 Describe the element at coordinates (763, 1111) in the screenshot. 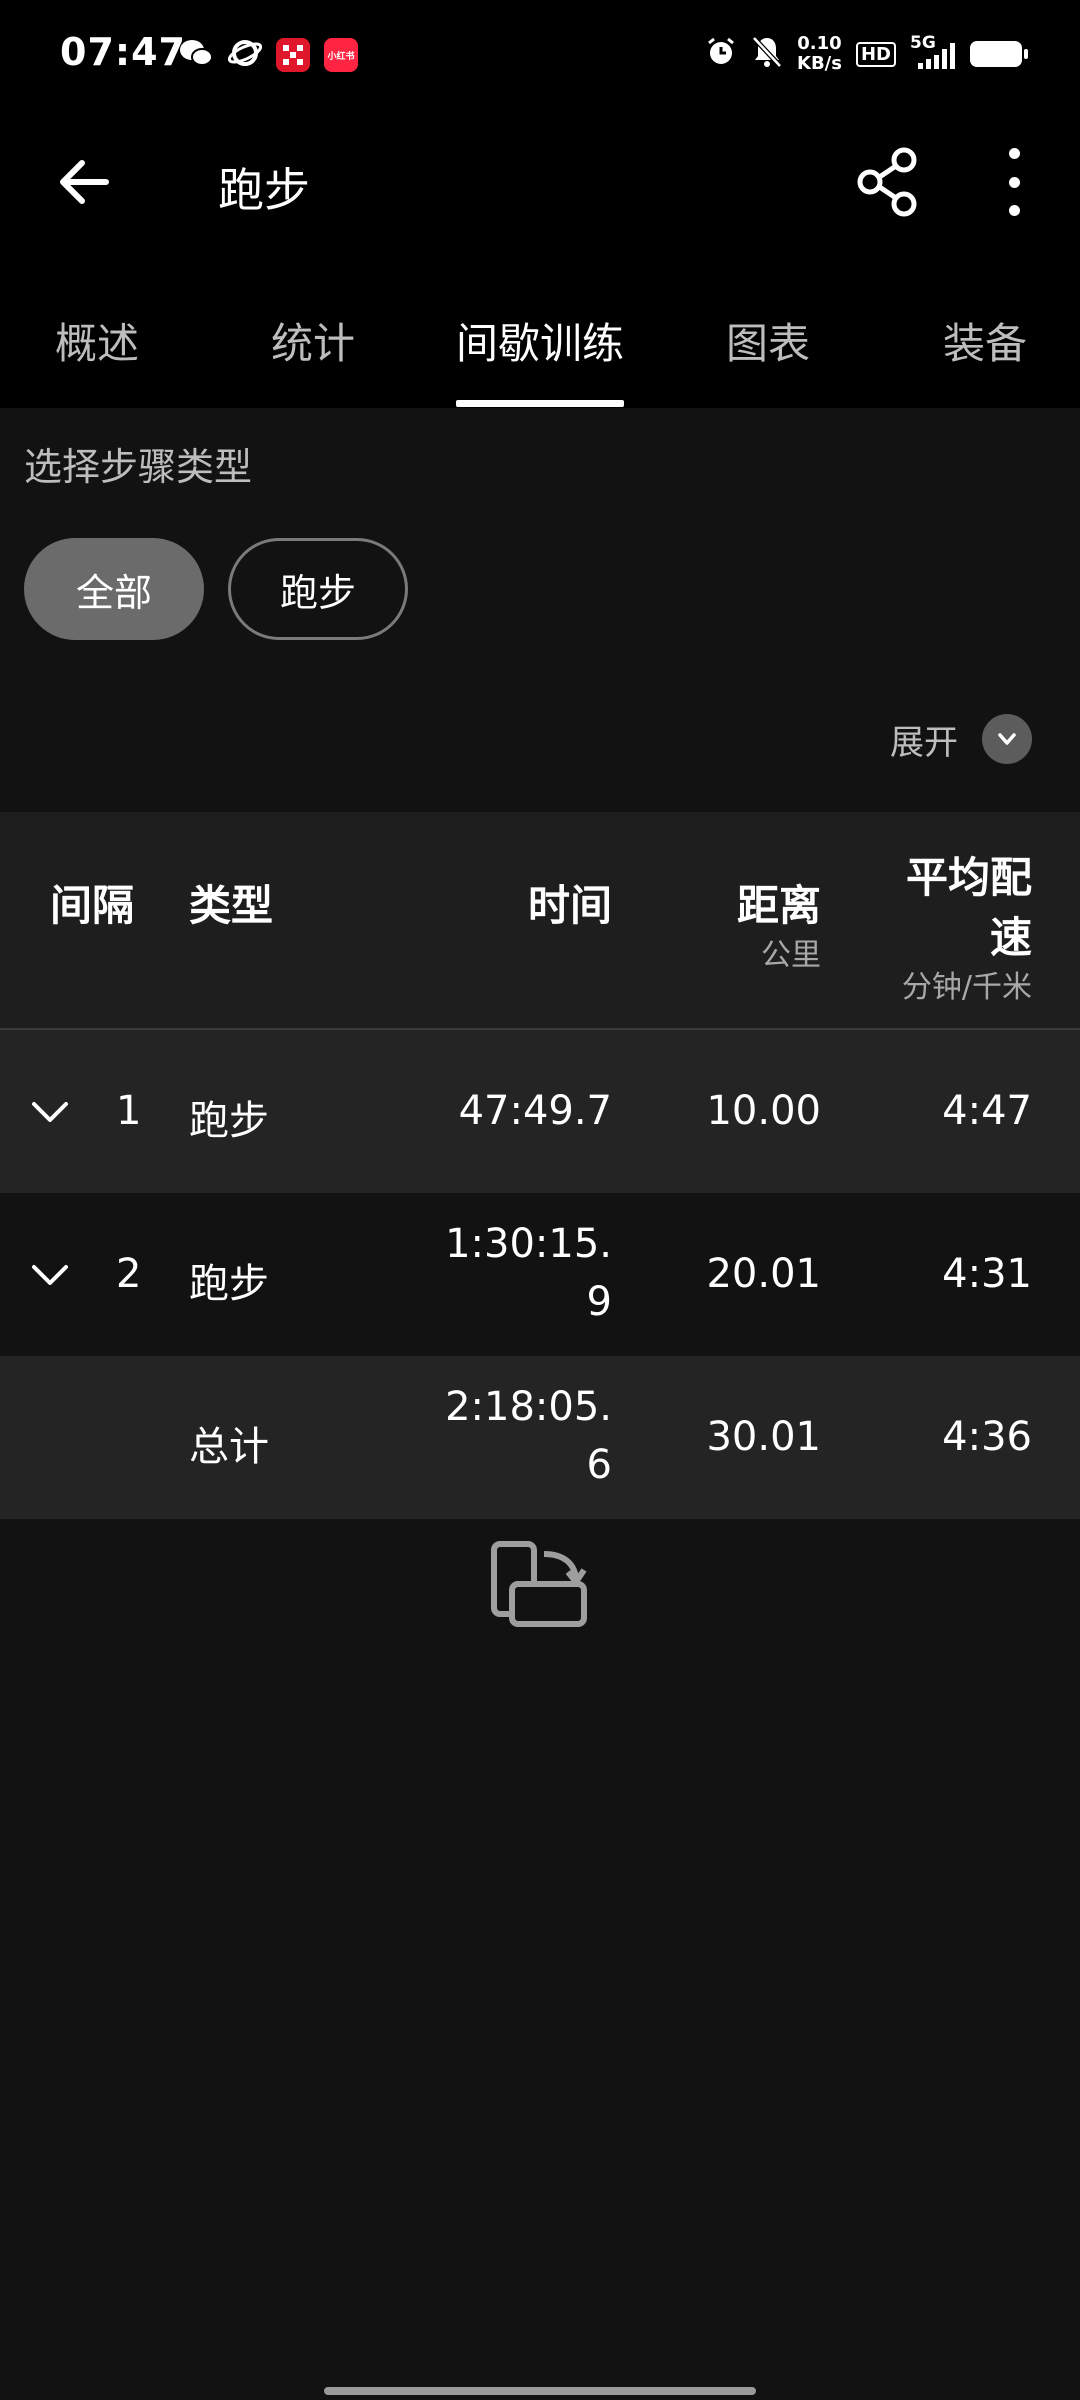

I see `row-distance: 10.00` at that location.